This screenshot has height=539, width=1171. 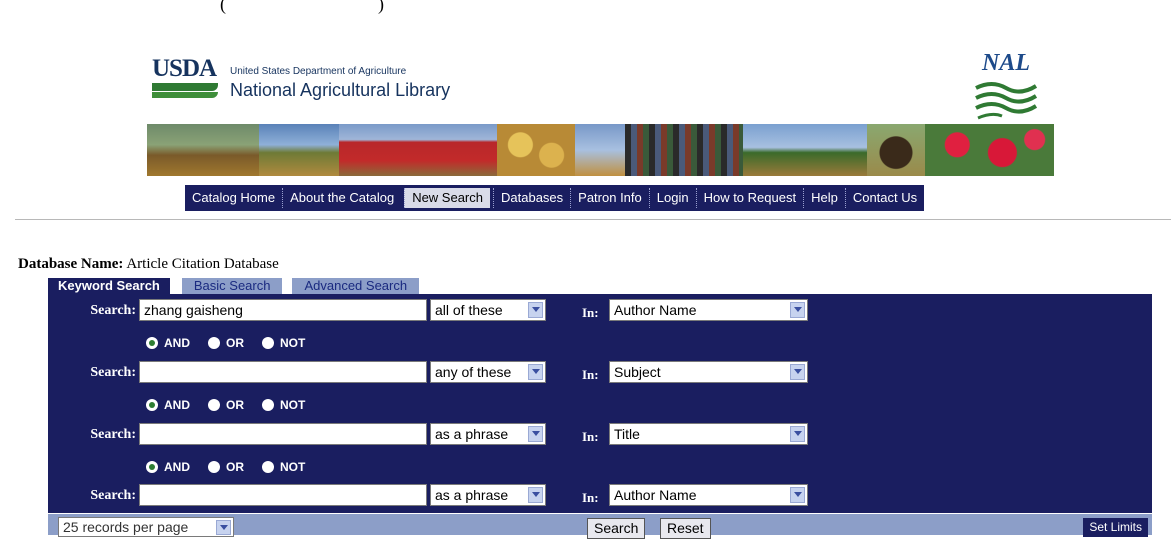 I want to click on match-type-value: all of these, so click(x=469, y=310).